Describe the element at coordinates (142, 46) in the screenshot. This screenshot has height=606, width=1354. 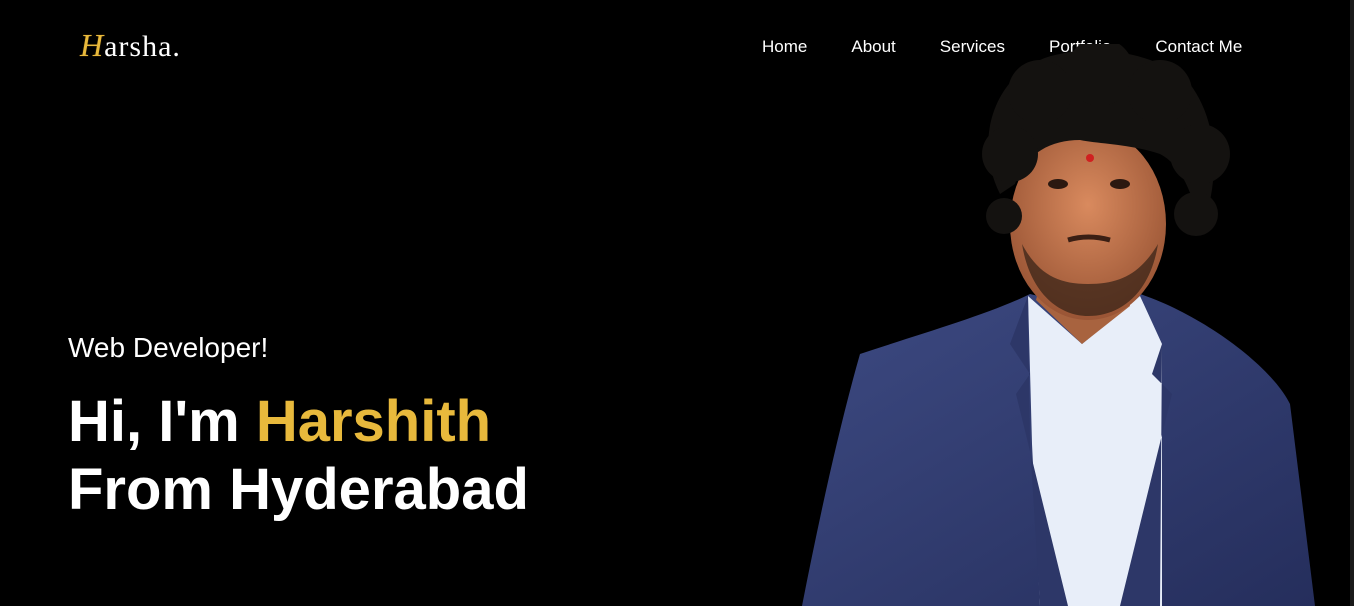
I see `logo-text: arsha.` at that location.